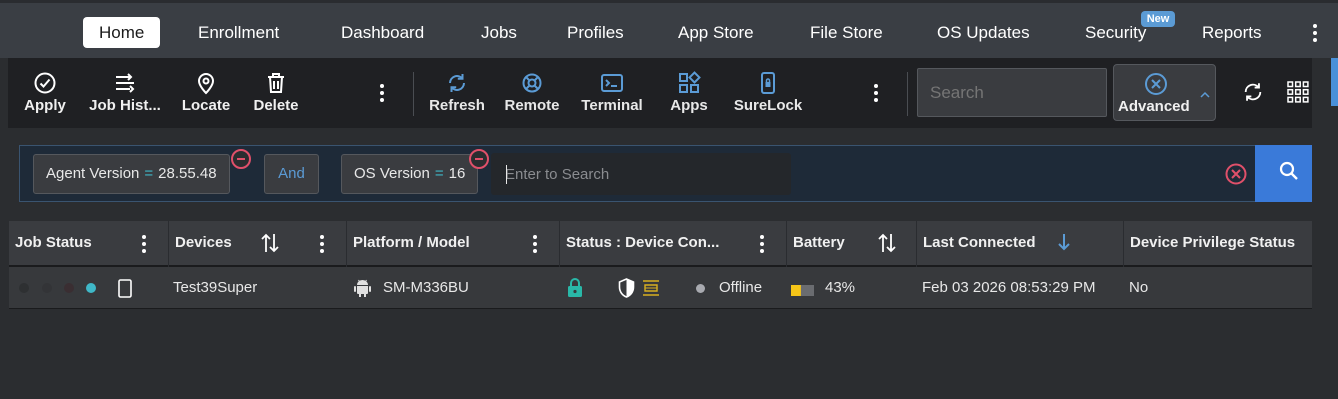 This screenshot has height=399, width=1338. Describe the element at coordinates (411, 242) in the screenshot. I see `column-label: Platform / Model` at that location.